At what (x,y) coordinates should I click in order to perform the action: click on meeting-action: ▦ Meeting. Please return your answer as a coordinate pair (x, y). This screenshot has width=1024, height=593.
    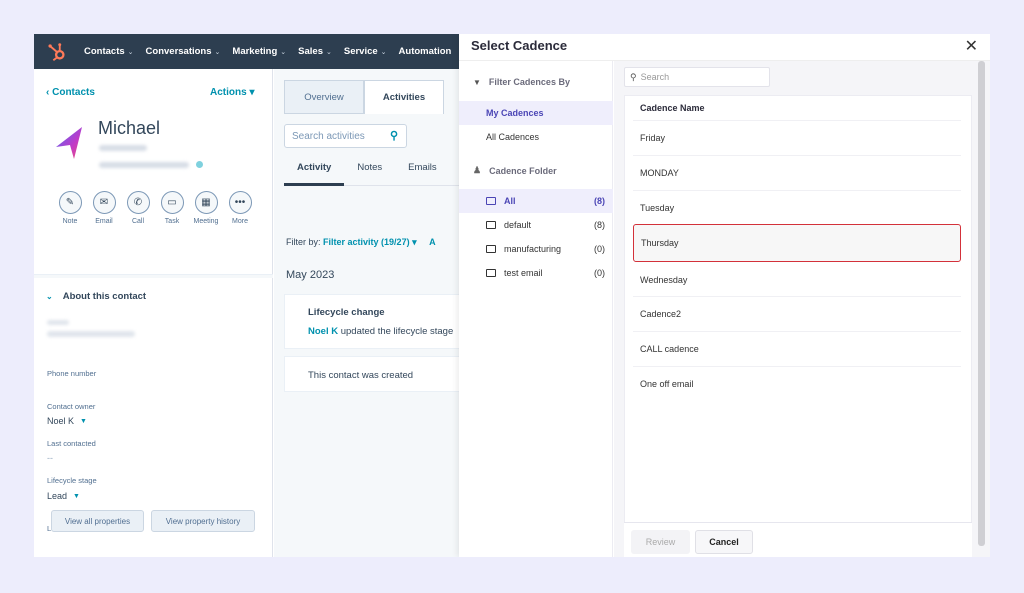
    Looking at the image, I should click on (206, 208).